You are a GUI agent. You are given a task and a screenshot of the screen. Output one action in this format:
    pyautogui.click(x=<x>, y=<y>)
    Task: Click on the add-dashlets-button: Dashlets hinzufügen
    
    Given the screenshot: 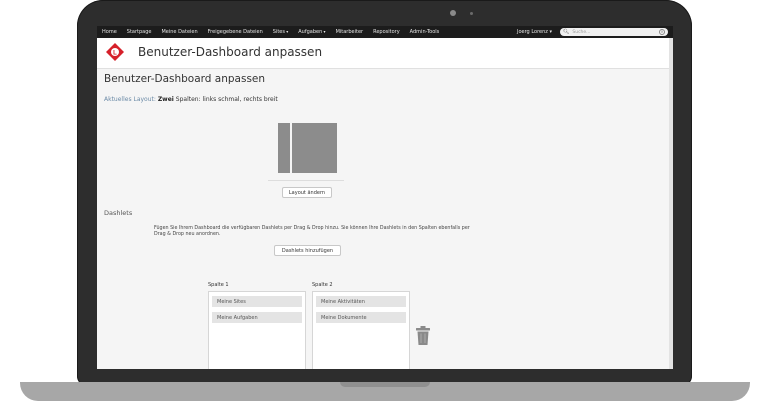 What is the action you would take?
    pyautogui.click(x=307, y=250)
    